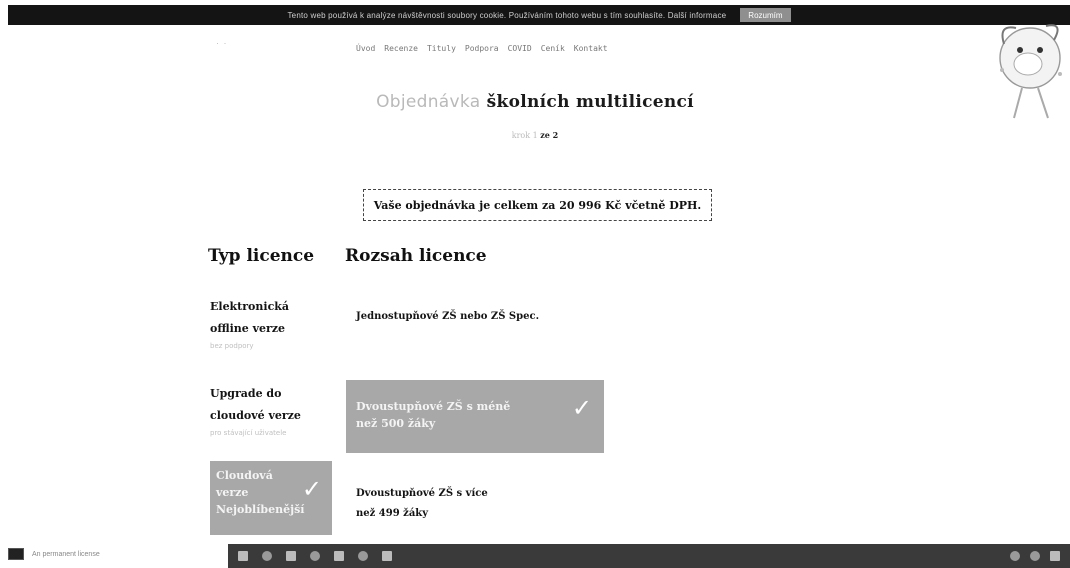 The width and height of the screenshot is (1070, 568). What do you see at coordinates (401, 48) in the screenshot?
I see `nav-item-recenze: Recenze` at bounding box center [401, 48].